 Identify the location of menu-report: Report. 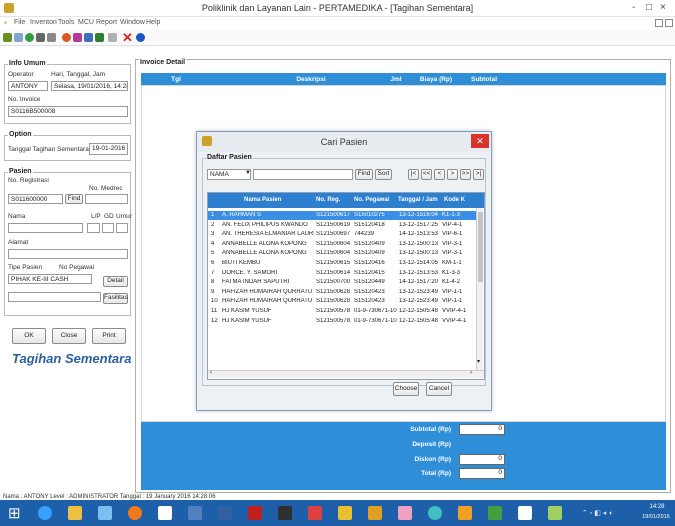
(106, 22).